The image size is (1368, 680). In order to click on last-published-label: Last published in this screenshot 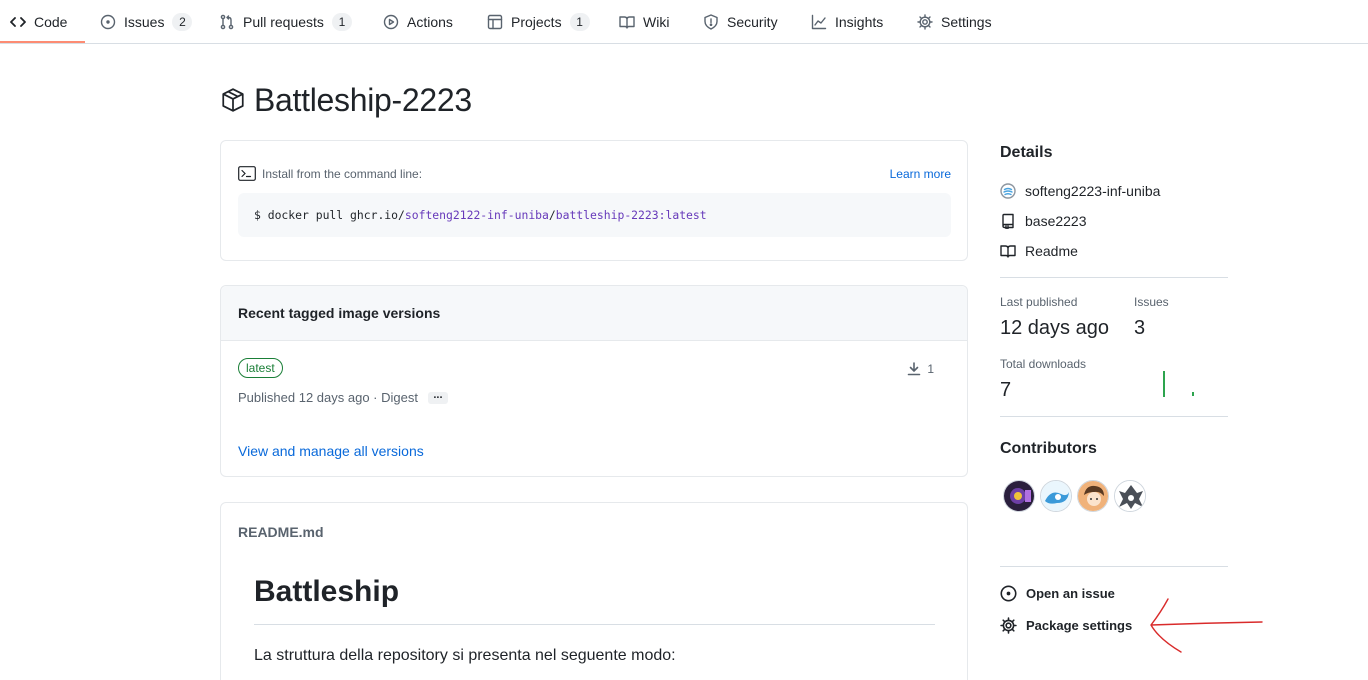, I will do `click(1039, 302)`.